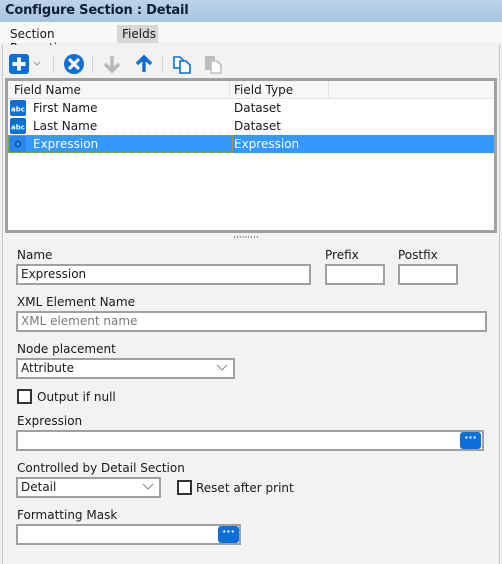 This screenshot has width=502, height=564. I want to click on table-row: abc First Name Dataset, so click(251, 108).